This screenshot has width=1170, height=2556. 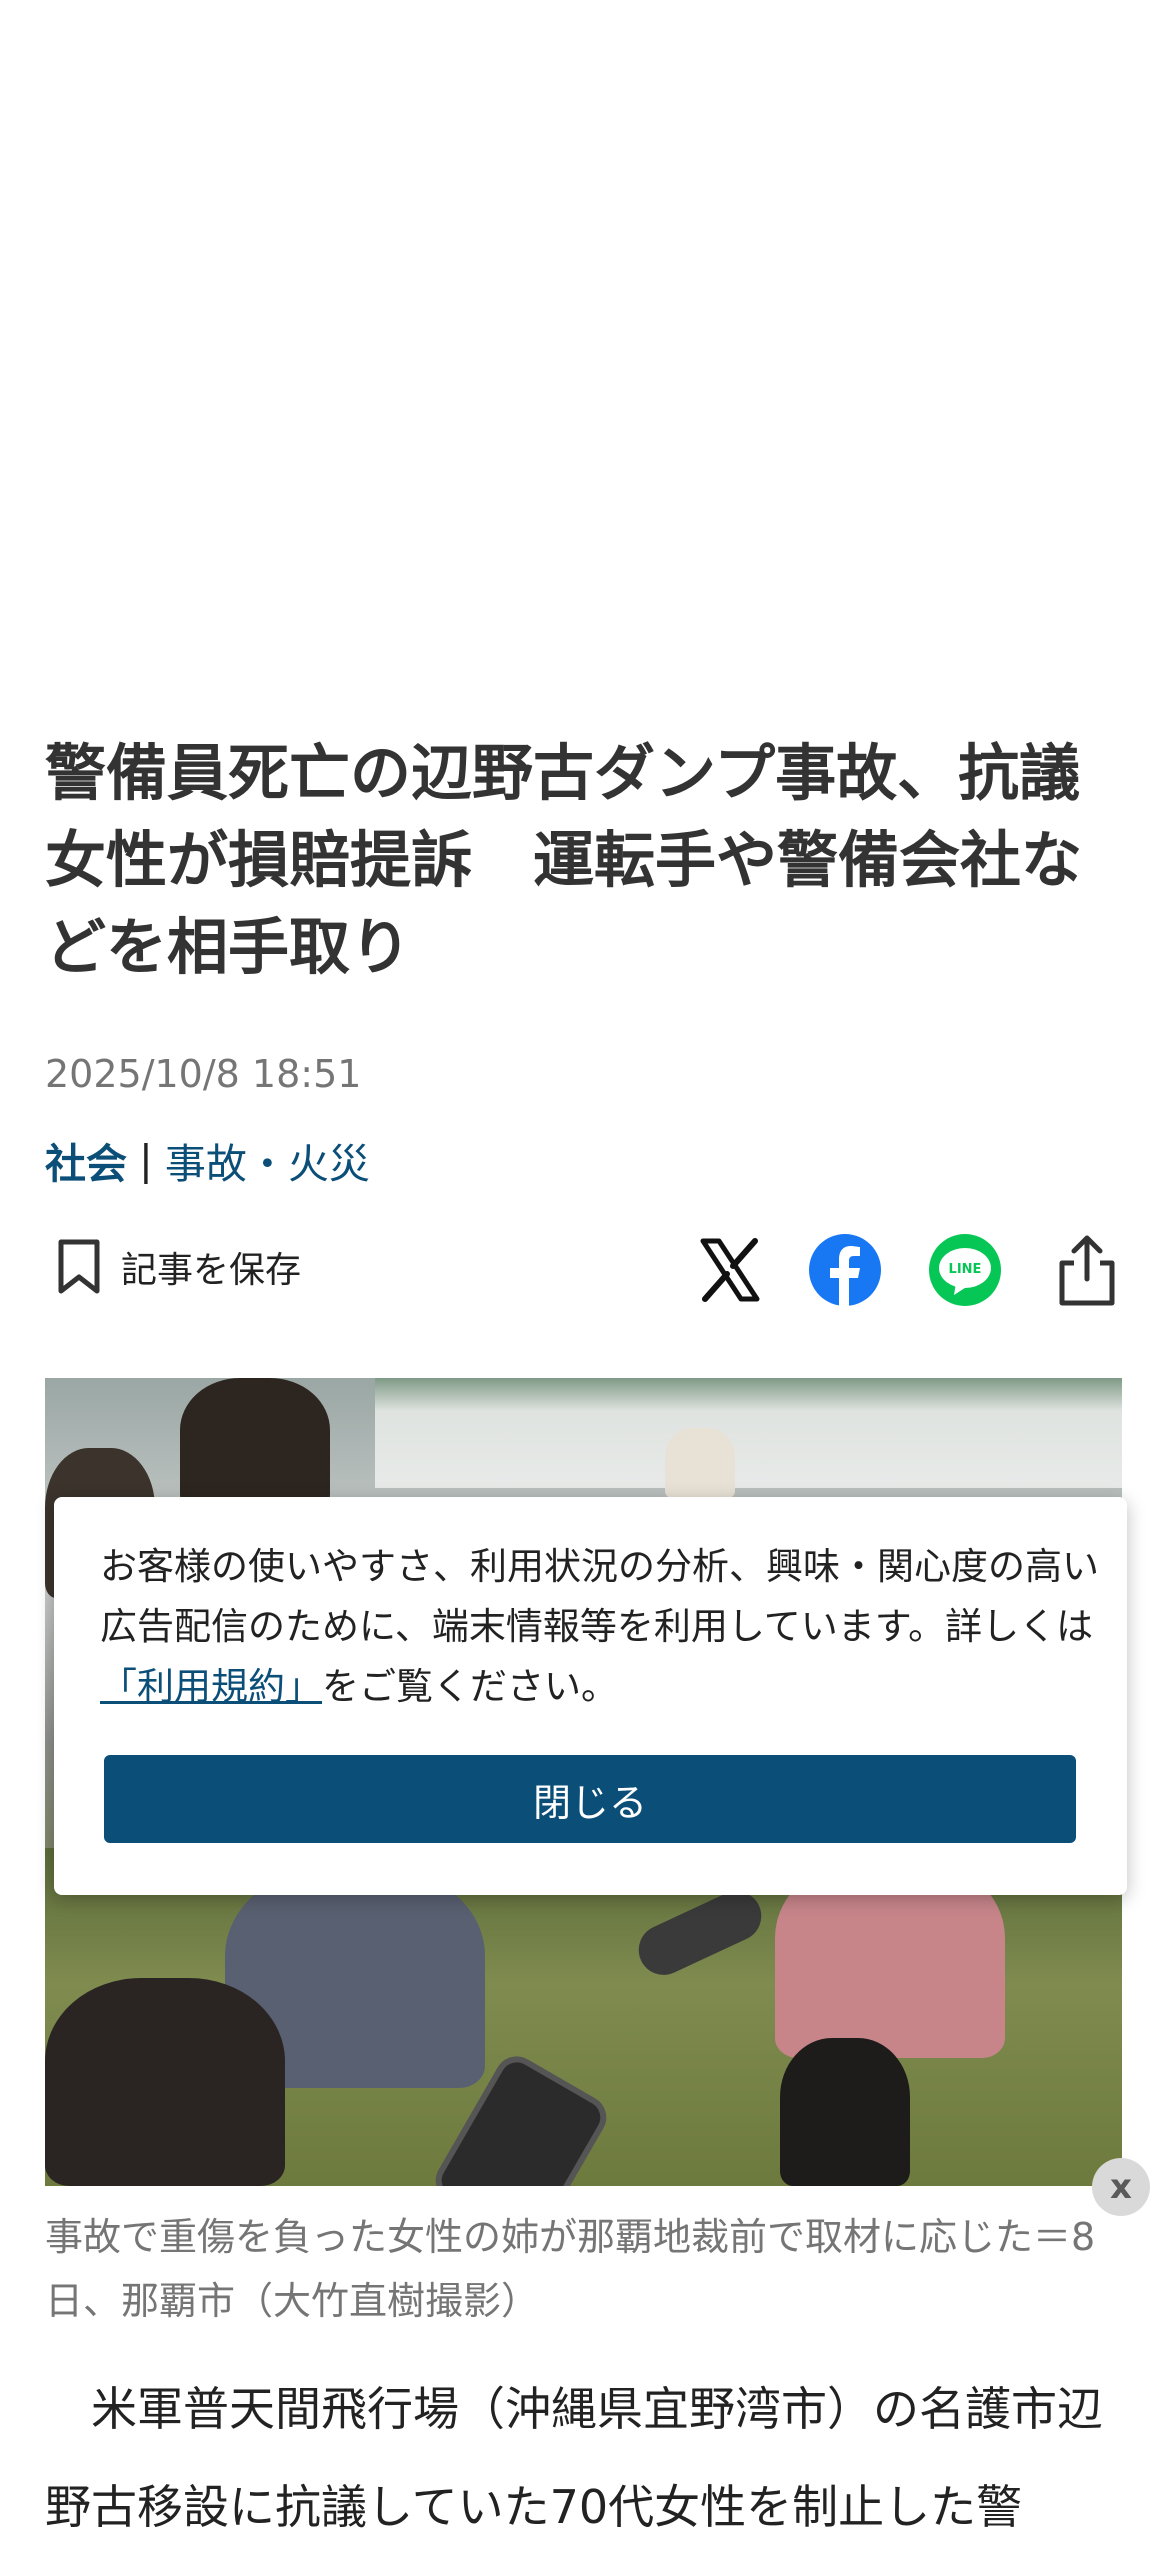 I want to click on line-icon-label: LINE, so click(x=965, y=1269).